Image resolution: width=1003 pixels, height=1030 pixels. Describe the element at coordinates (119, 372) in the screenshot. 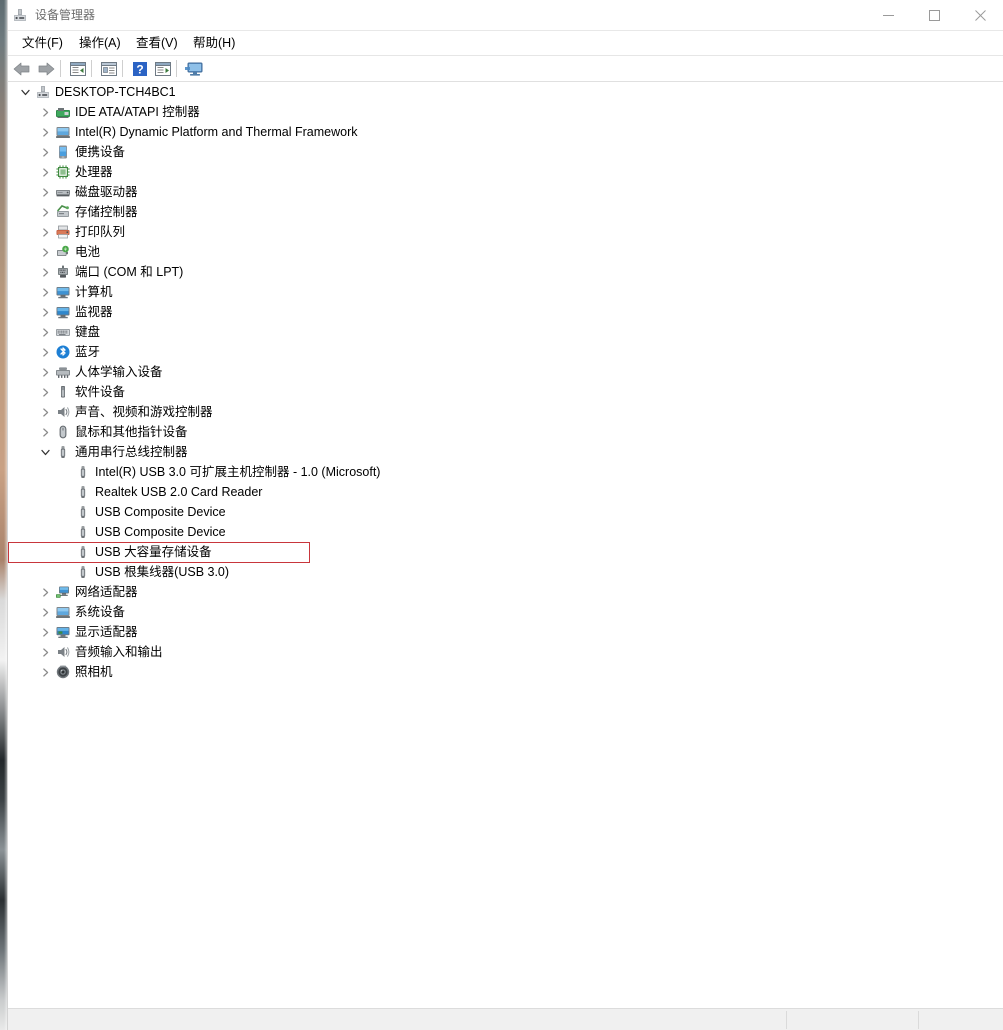

I see `tree-label: 人体学输入设备` at that location.